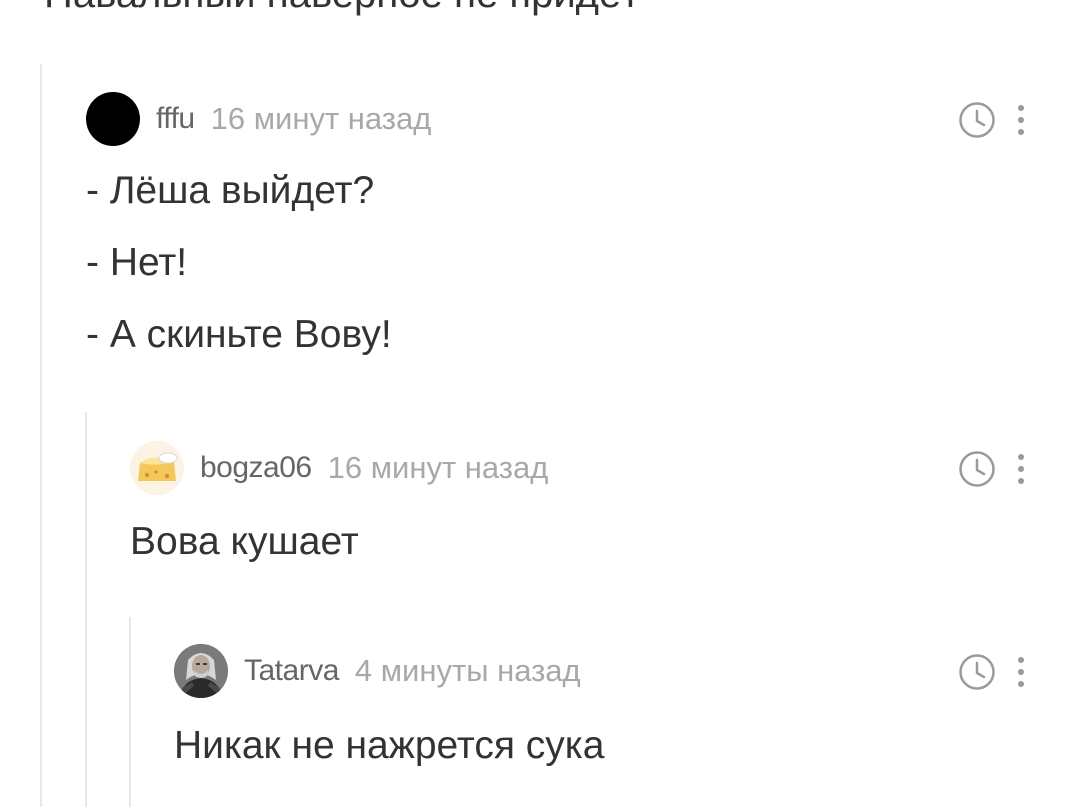  I want to click on comment-body: - Лёша выйдет? - Нет! - А скиньте Вову!, so click(239, 263).